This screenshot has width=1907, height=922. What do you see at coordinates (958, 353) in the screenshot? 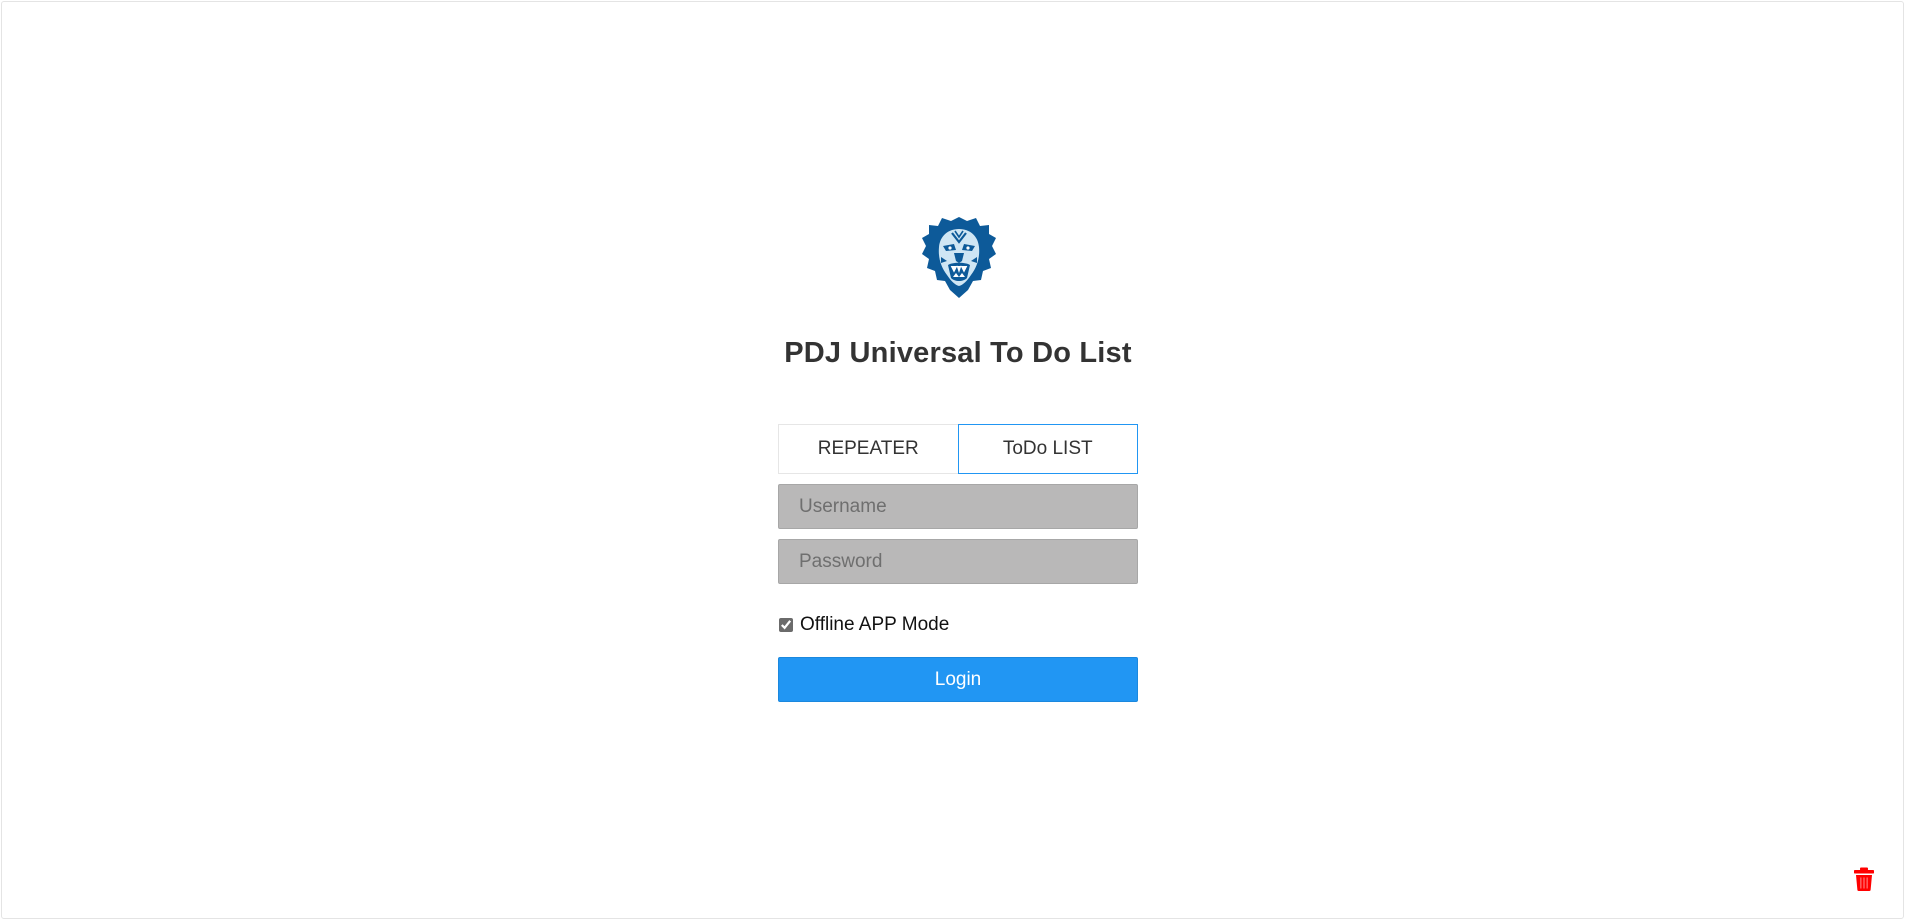
I see `page-title: PDJ Universal To Do List` at bounding box center [958, 353].